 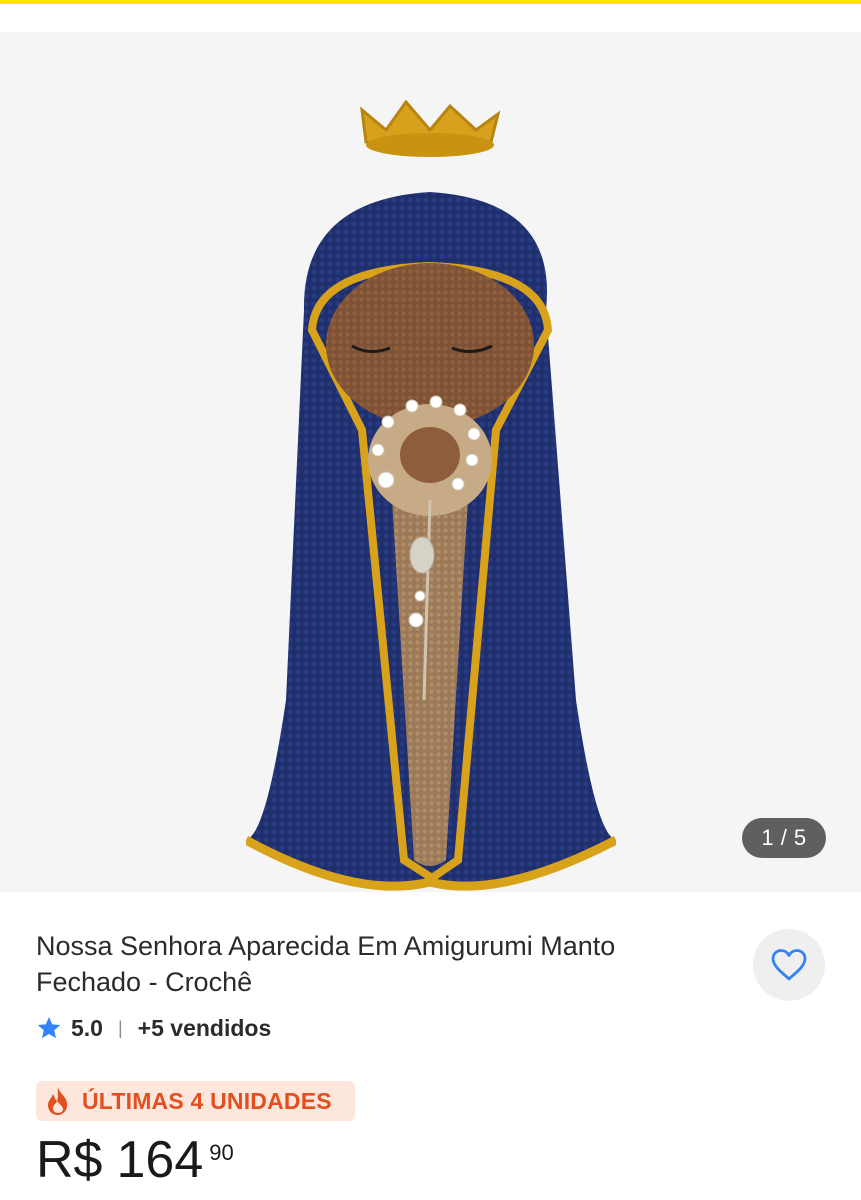 What do you see at coordinates (784, 838) in the screenshot?
I see `gallery-pager: 1 / 5` at bounding box center [784, 838].